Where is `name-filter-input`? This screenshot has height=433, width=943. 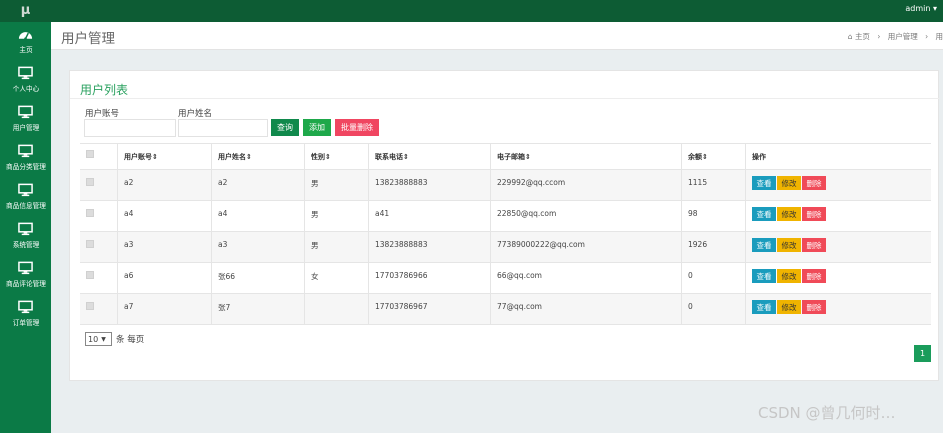 name-filter-input is located at coordinates (223, 128).